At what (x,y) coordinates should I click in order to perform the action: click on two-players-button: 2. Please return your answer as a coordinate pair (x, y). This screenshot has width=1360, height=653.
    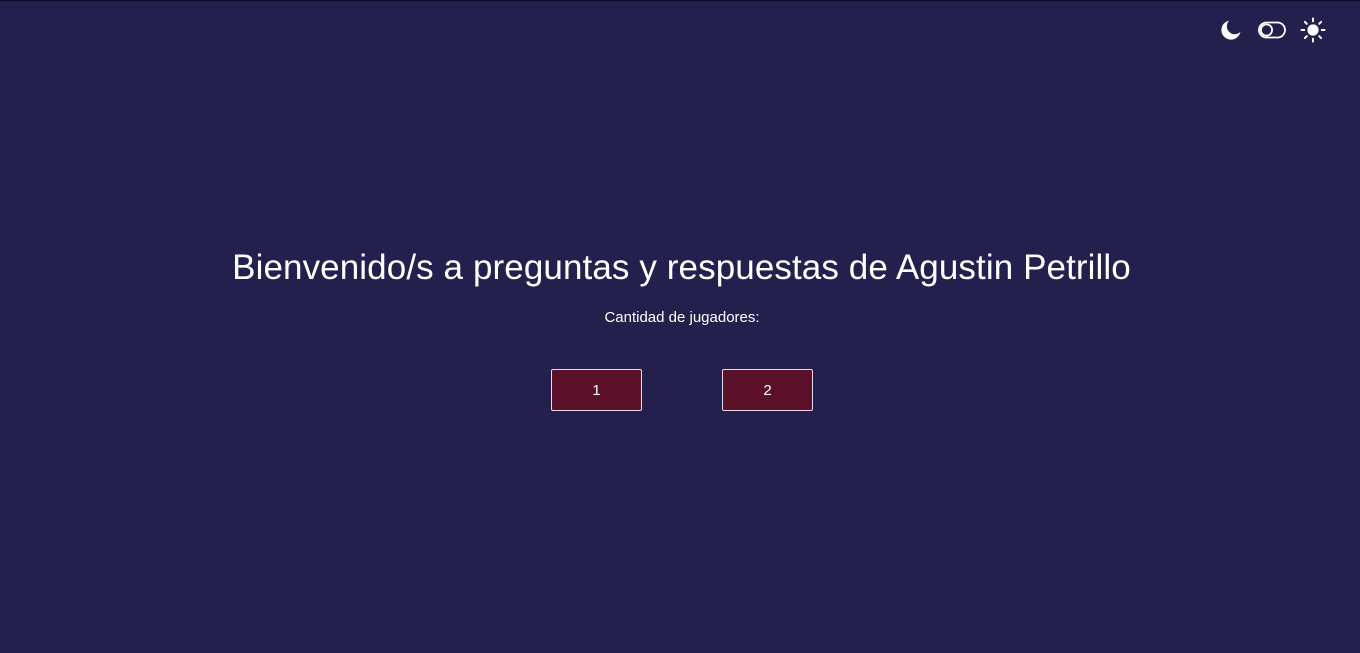
    Looking at the image, I should click on (767, 390).